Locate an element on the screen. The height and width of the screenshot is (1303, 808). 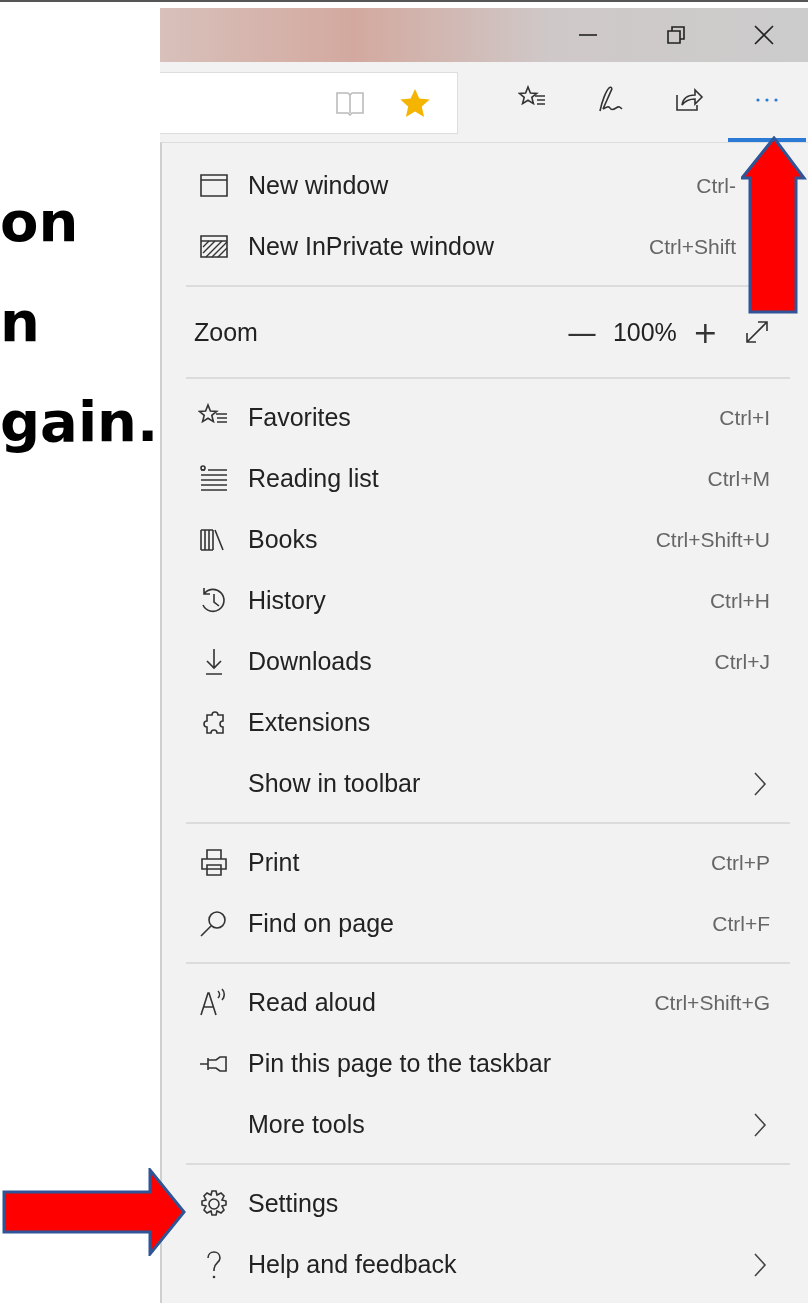
minimize-icon is located at coordinates (588, 35).